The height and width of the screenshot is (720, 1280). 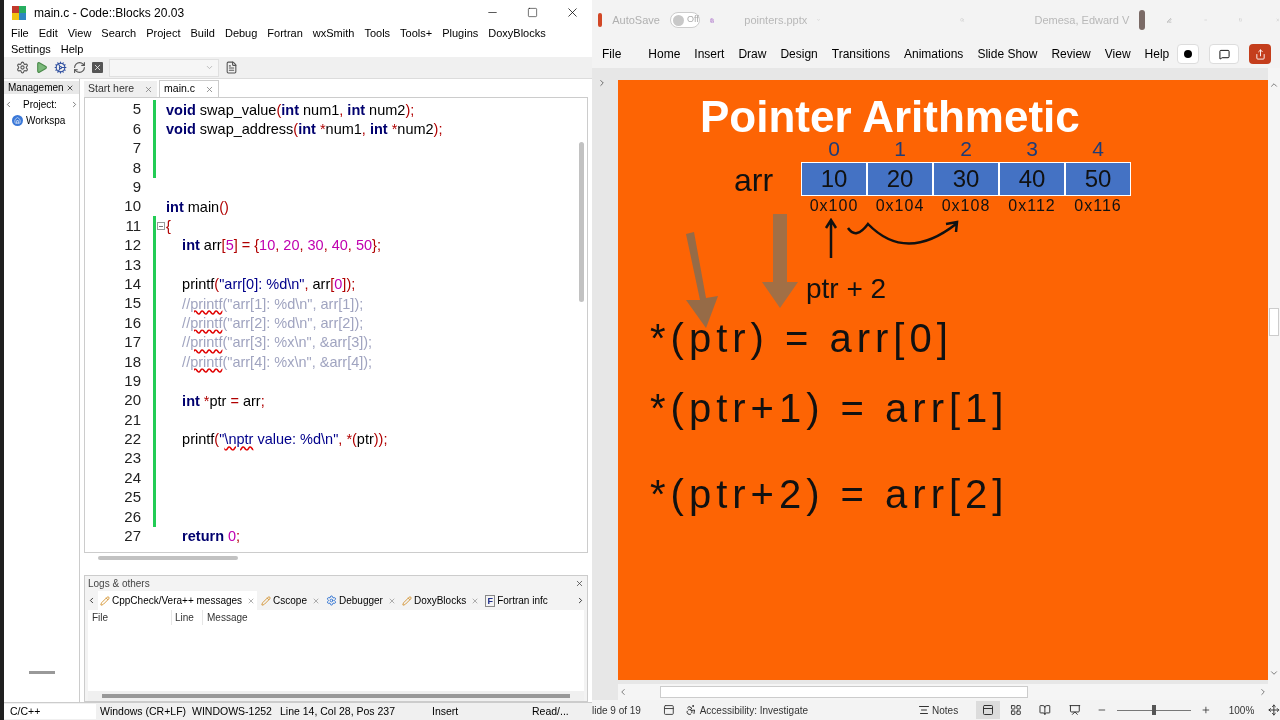 What do you see at coordinates (22, 67) in the screenshot?
I see `settings-icon` at bounding box center [22, 67].